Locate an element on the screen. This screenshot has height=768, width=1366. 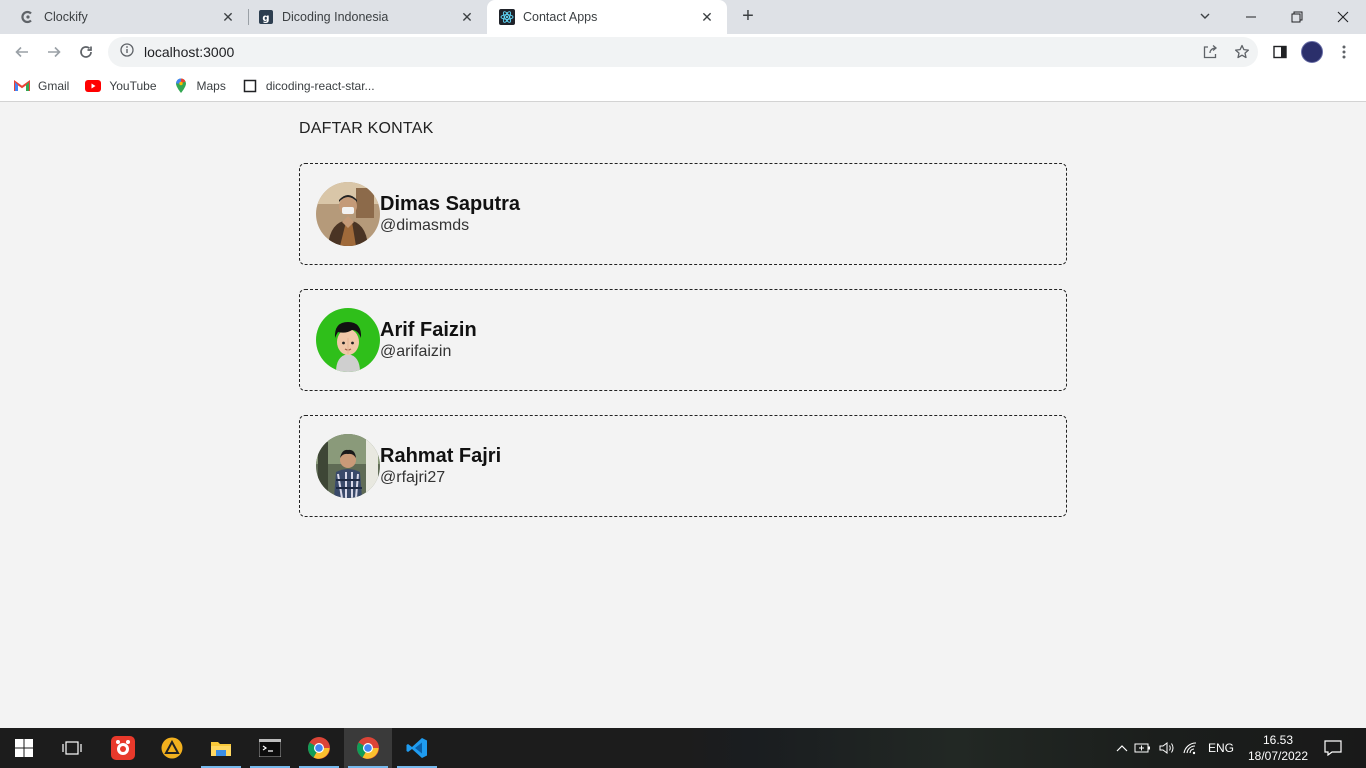
contact-info: Dimas Saputra @dimasmds is located at coordinates (450, 214).